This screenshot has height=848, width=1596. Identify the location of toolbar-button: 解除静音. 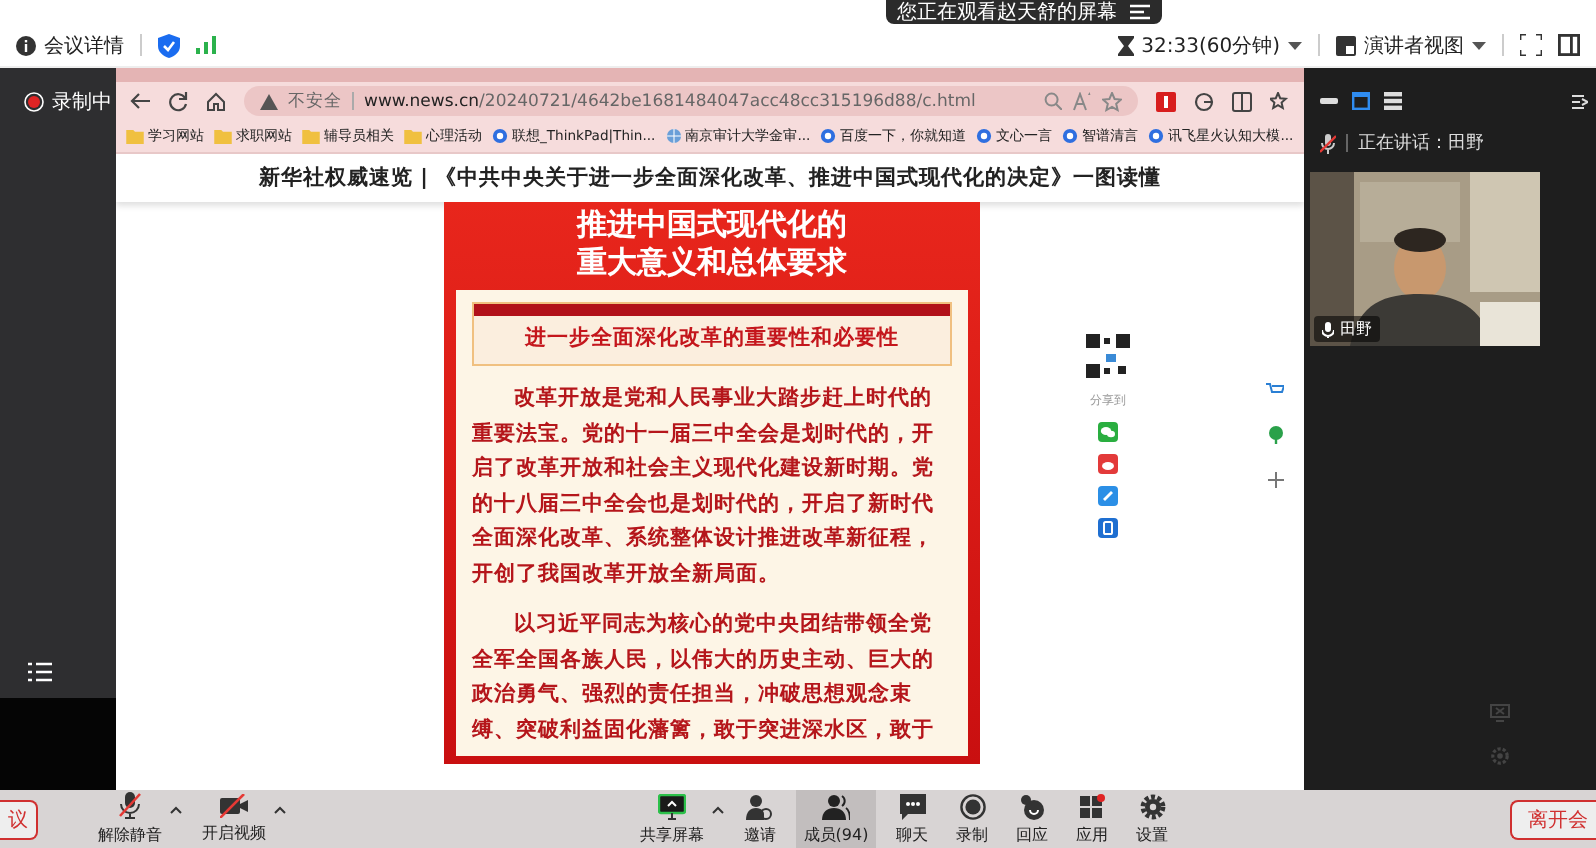
(130, 819).